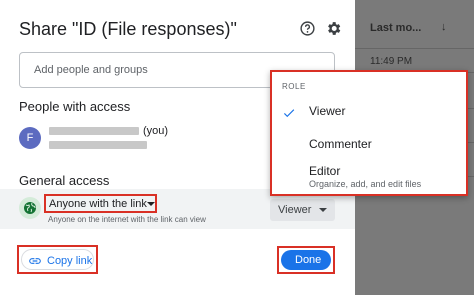  What do you see at coordinates (75, 106) in the screenshot?
I see `people-heading: People with access` at bounding box center [75, 106].